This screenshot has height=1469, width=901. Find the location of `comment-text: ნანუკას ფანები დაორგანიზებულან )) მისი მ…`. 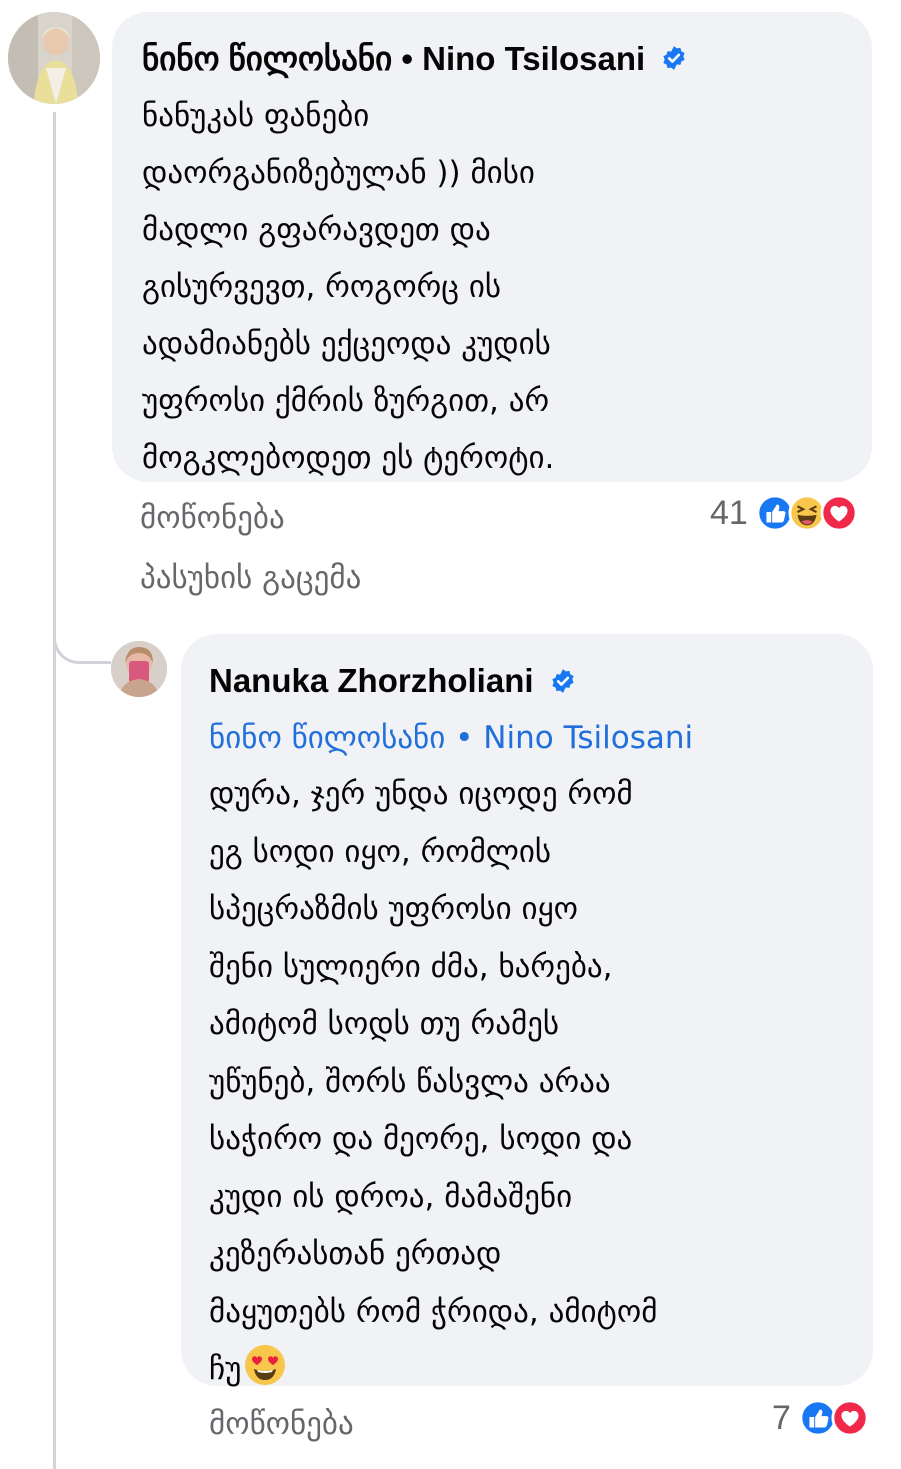

comment-text: ნანუკას ფანები დაორგანიზებულან )) მისი მ… is located at coordinates (348, 287).